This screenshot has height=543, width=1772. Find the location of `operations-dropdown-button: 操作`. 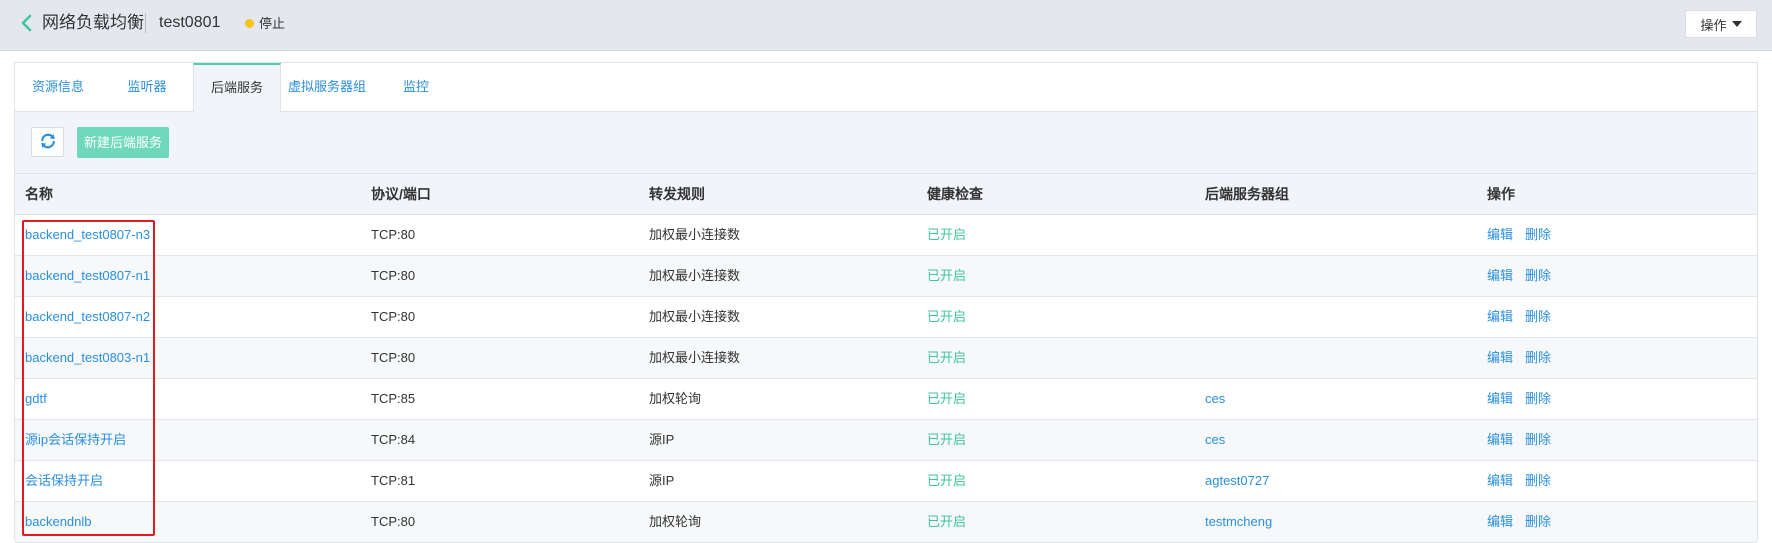

operations-dropdown-button: 操作 is located at coordinates (1721, 24).